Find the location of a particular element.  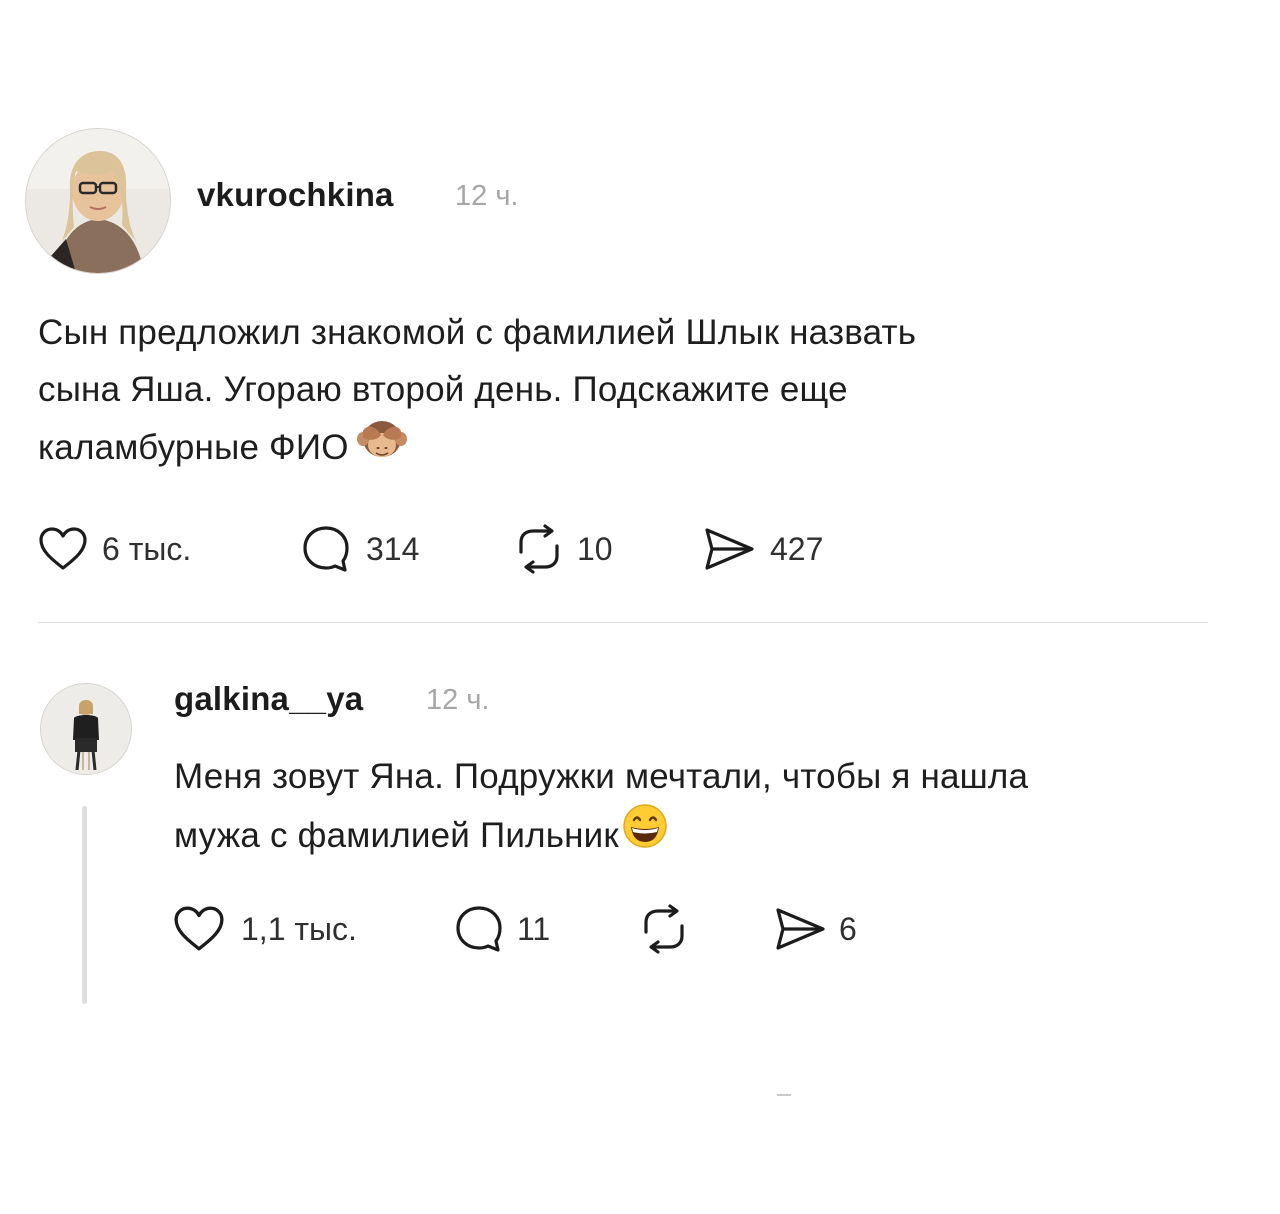

reply-avatar is located at coordinates (86, 729).